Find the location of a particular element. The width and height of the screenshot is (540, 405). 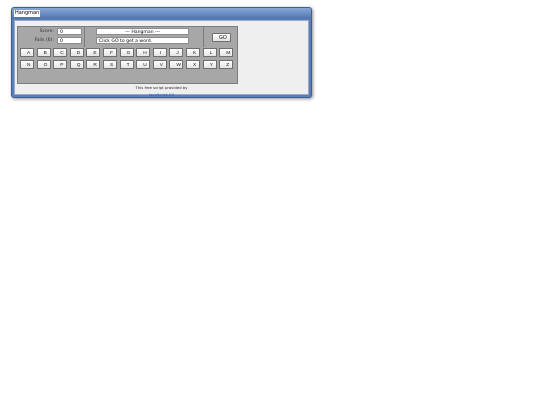

window-title: Hangman is located at coordinates (27, 13).